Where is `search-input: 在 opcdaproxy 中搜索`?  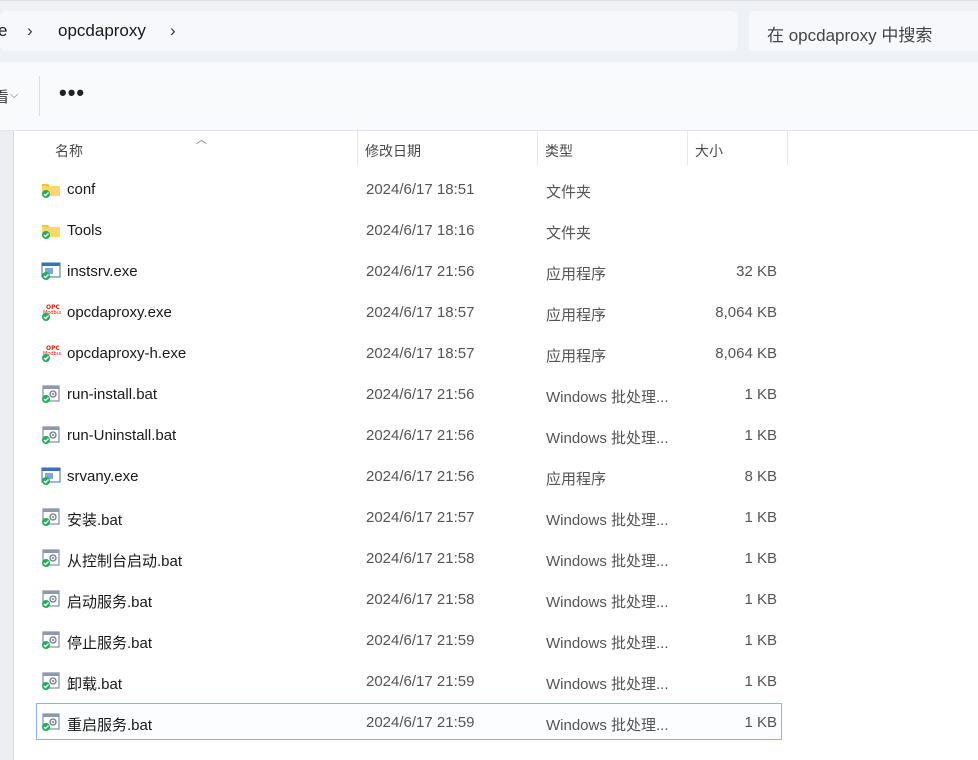
search-input: 在 opcdaproxy 中搜索 is located at coordinates (863, 31).